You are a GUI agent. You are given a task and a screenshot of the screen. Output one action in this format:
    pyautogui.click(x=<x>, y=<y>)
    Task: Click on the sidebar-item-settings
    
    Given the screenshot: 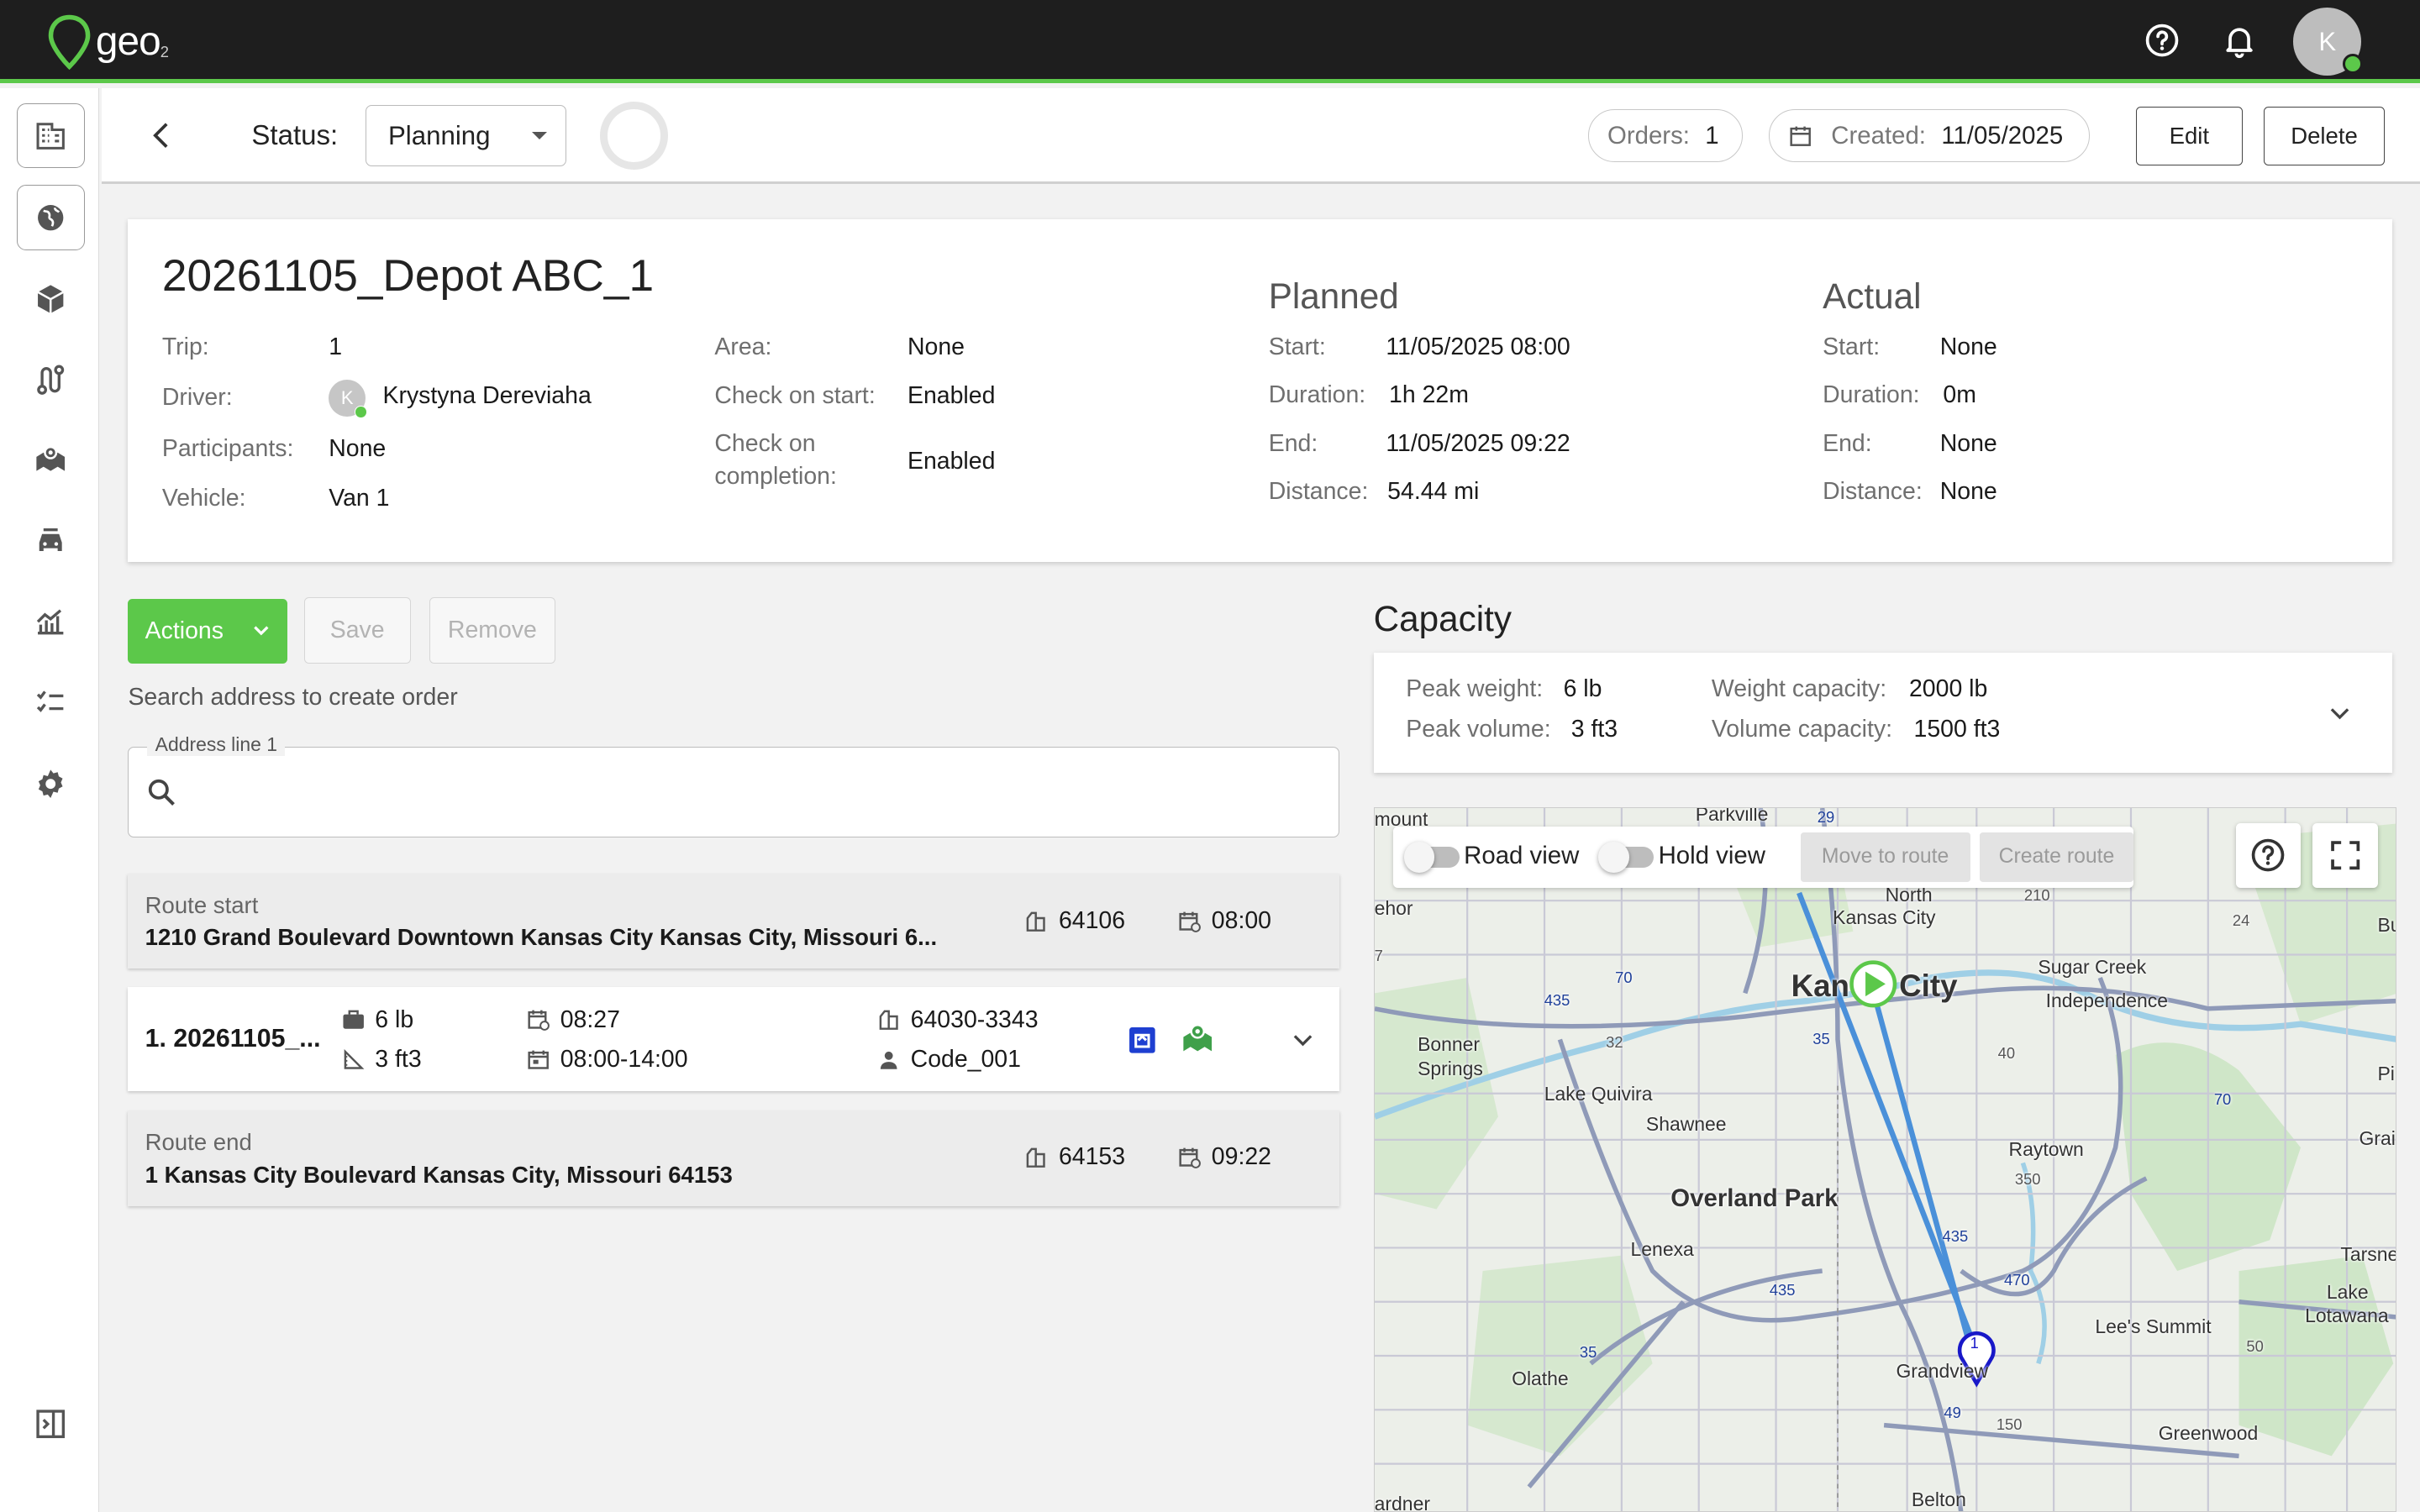 What is the action you would take?
    pyautogui.click(x=51, y=783)
    